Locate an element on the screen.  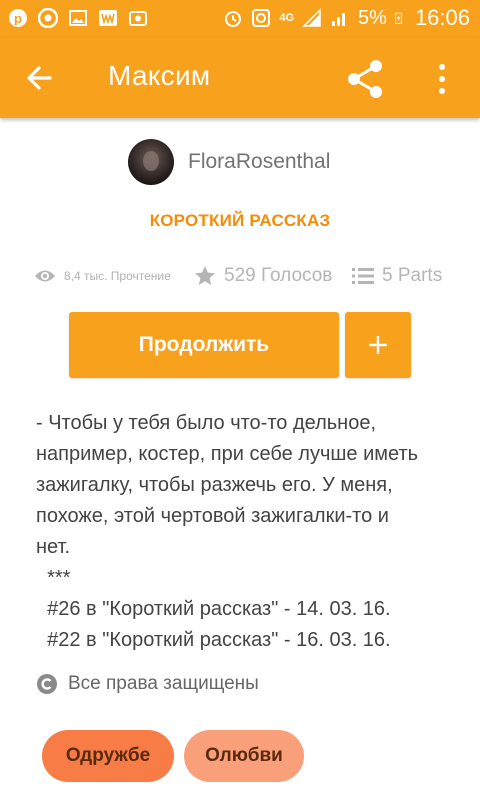
data-saver-icon is located at coordinates (261, 18).